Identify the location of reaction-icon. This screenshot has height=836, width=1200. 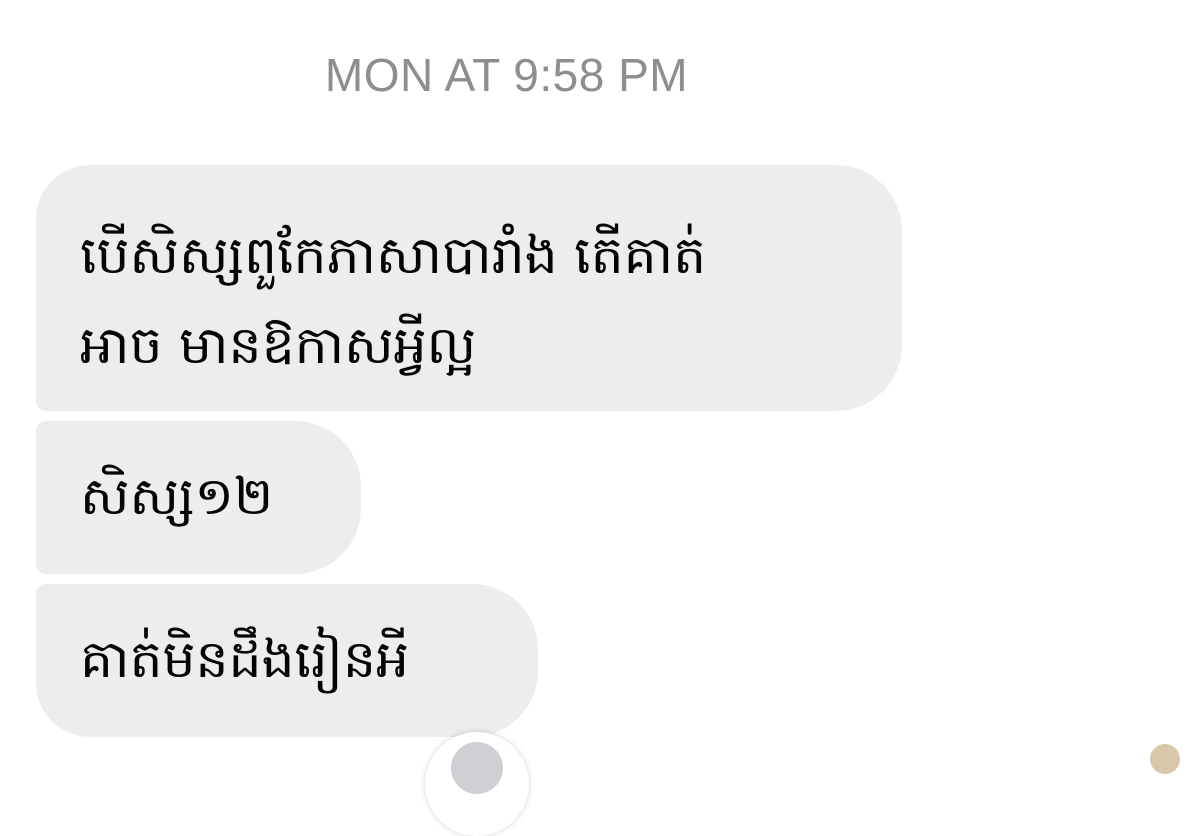
(477, 784).